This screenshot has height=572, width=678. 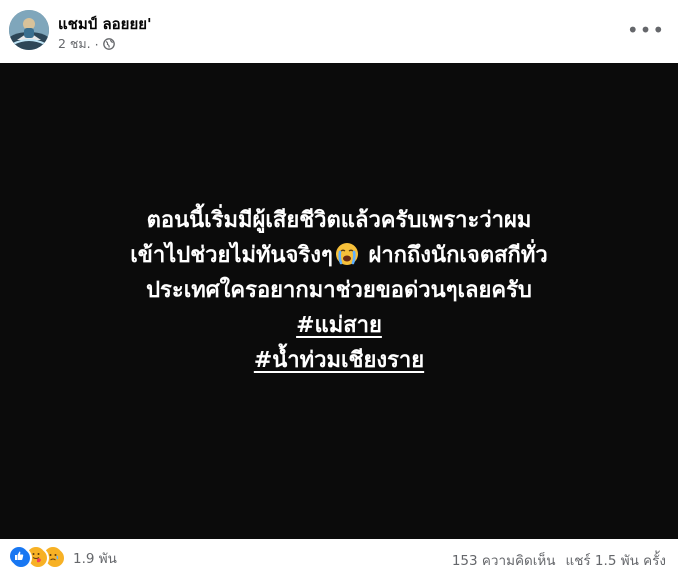 What do you see at coordinates (504, 560) in the screenshot?
I see `comments-count: 153 ความคิดเห็น` at bounding box center [504, 560].